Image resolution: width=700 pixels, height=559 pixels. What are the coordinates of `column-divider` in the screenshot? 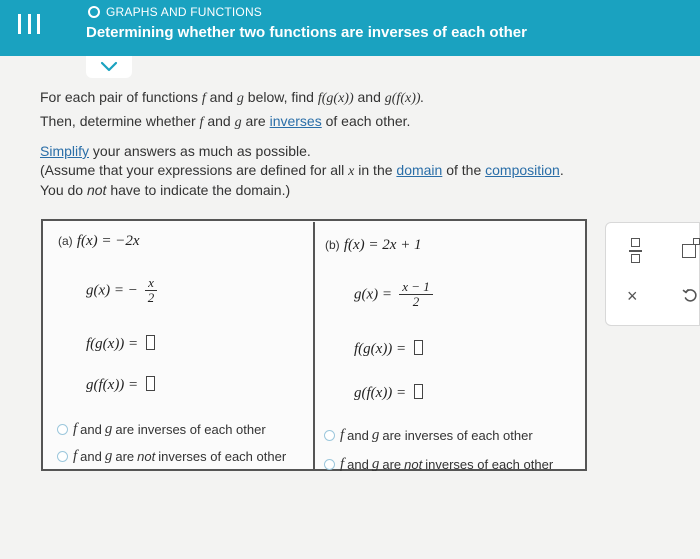 It's located at (314, 346).